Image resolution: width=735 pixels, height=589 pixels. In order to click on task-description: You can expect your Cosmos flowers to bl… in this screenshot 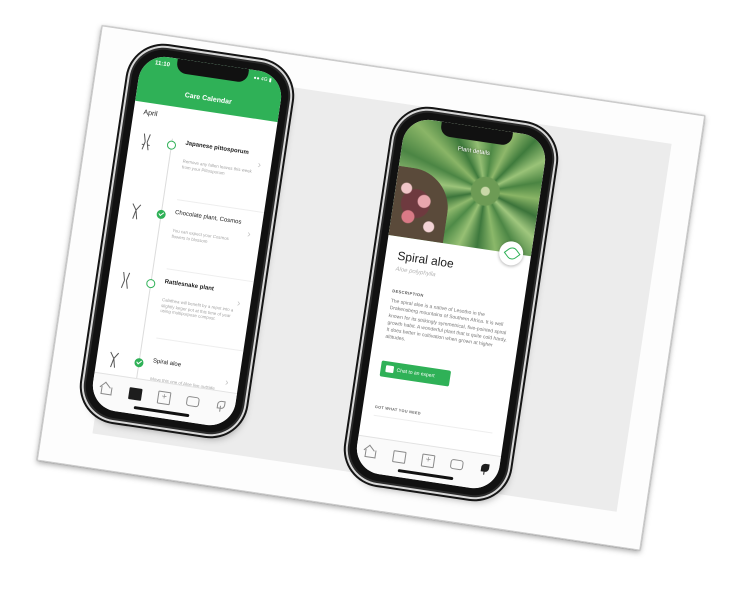, I will do `click(200, 235)`.